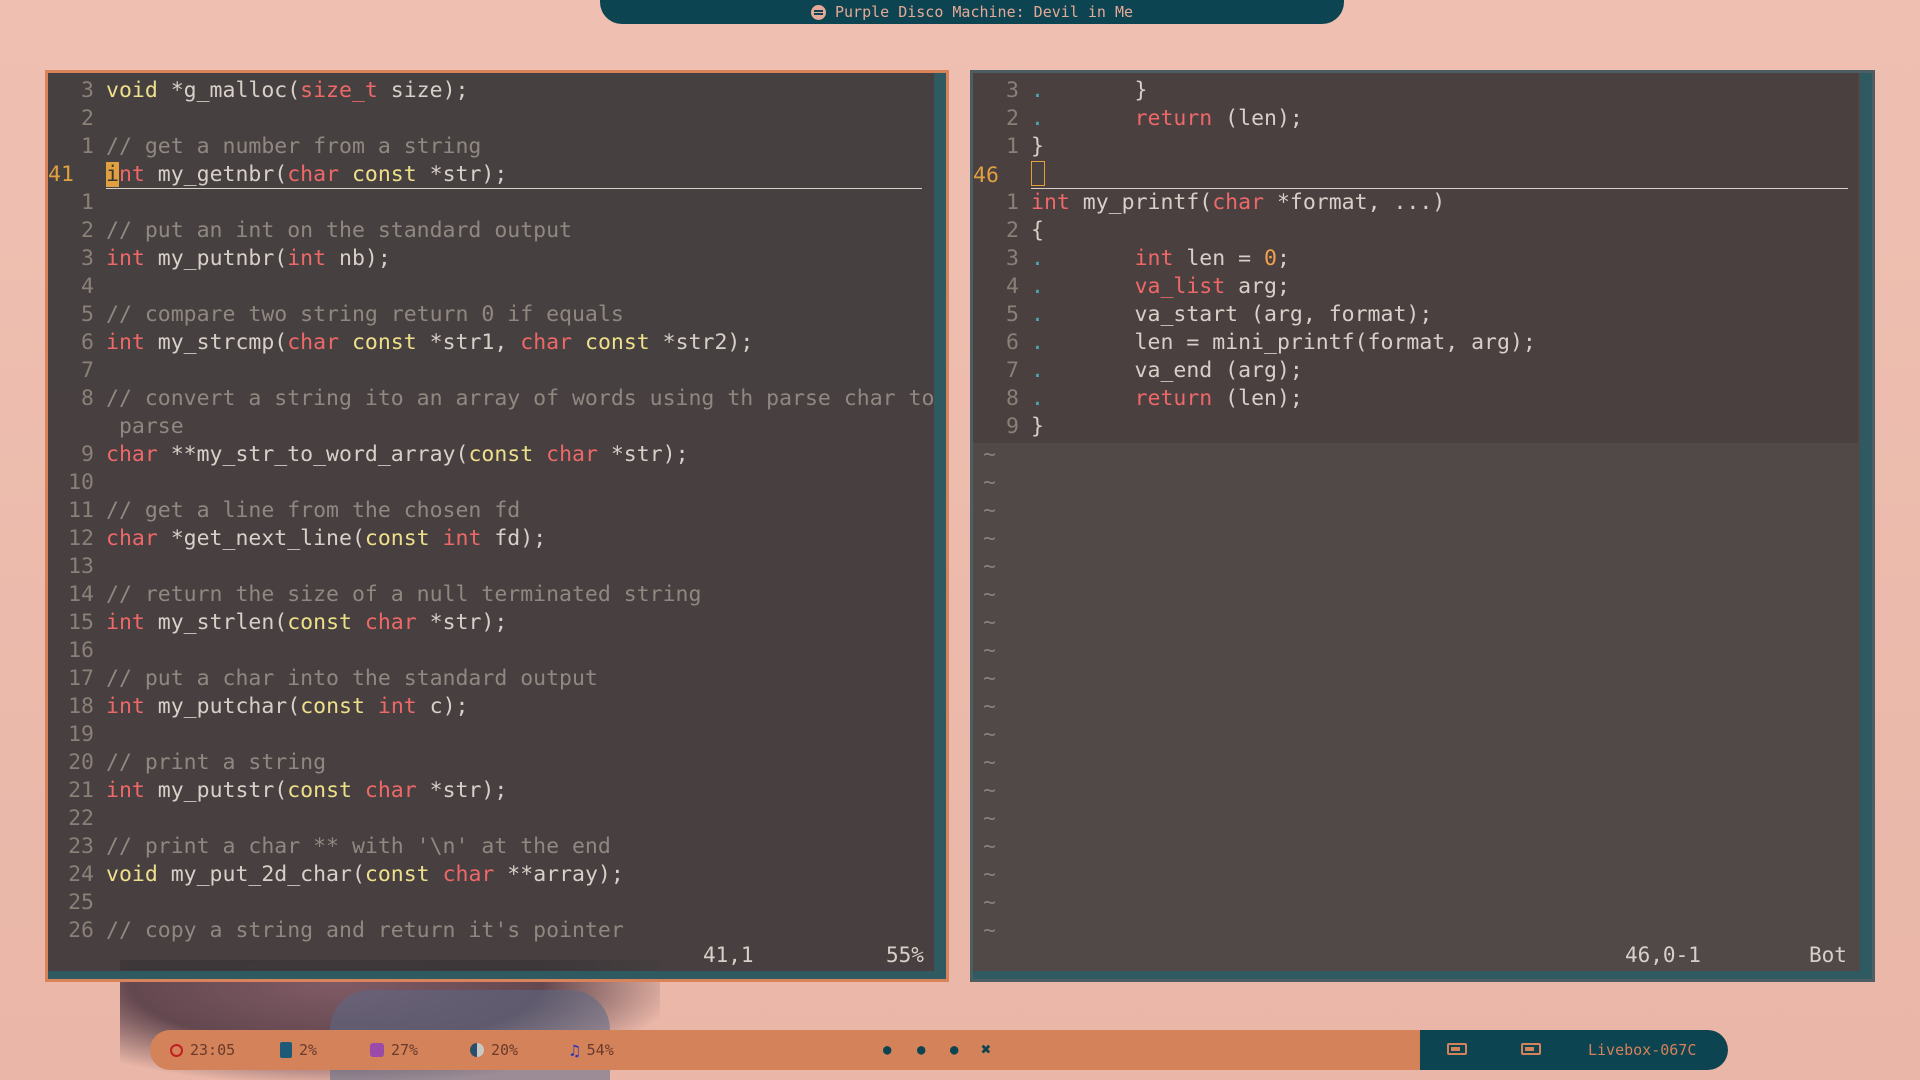  Describe the element at coordinates (1180, 286) in the screenshot. I see `code-token: va_list` at that location.